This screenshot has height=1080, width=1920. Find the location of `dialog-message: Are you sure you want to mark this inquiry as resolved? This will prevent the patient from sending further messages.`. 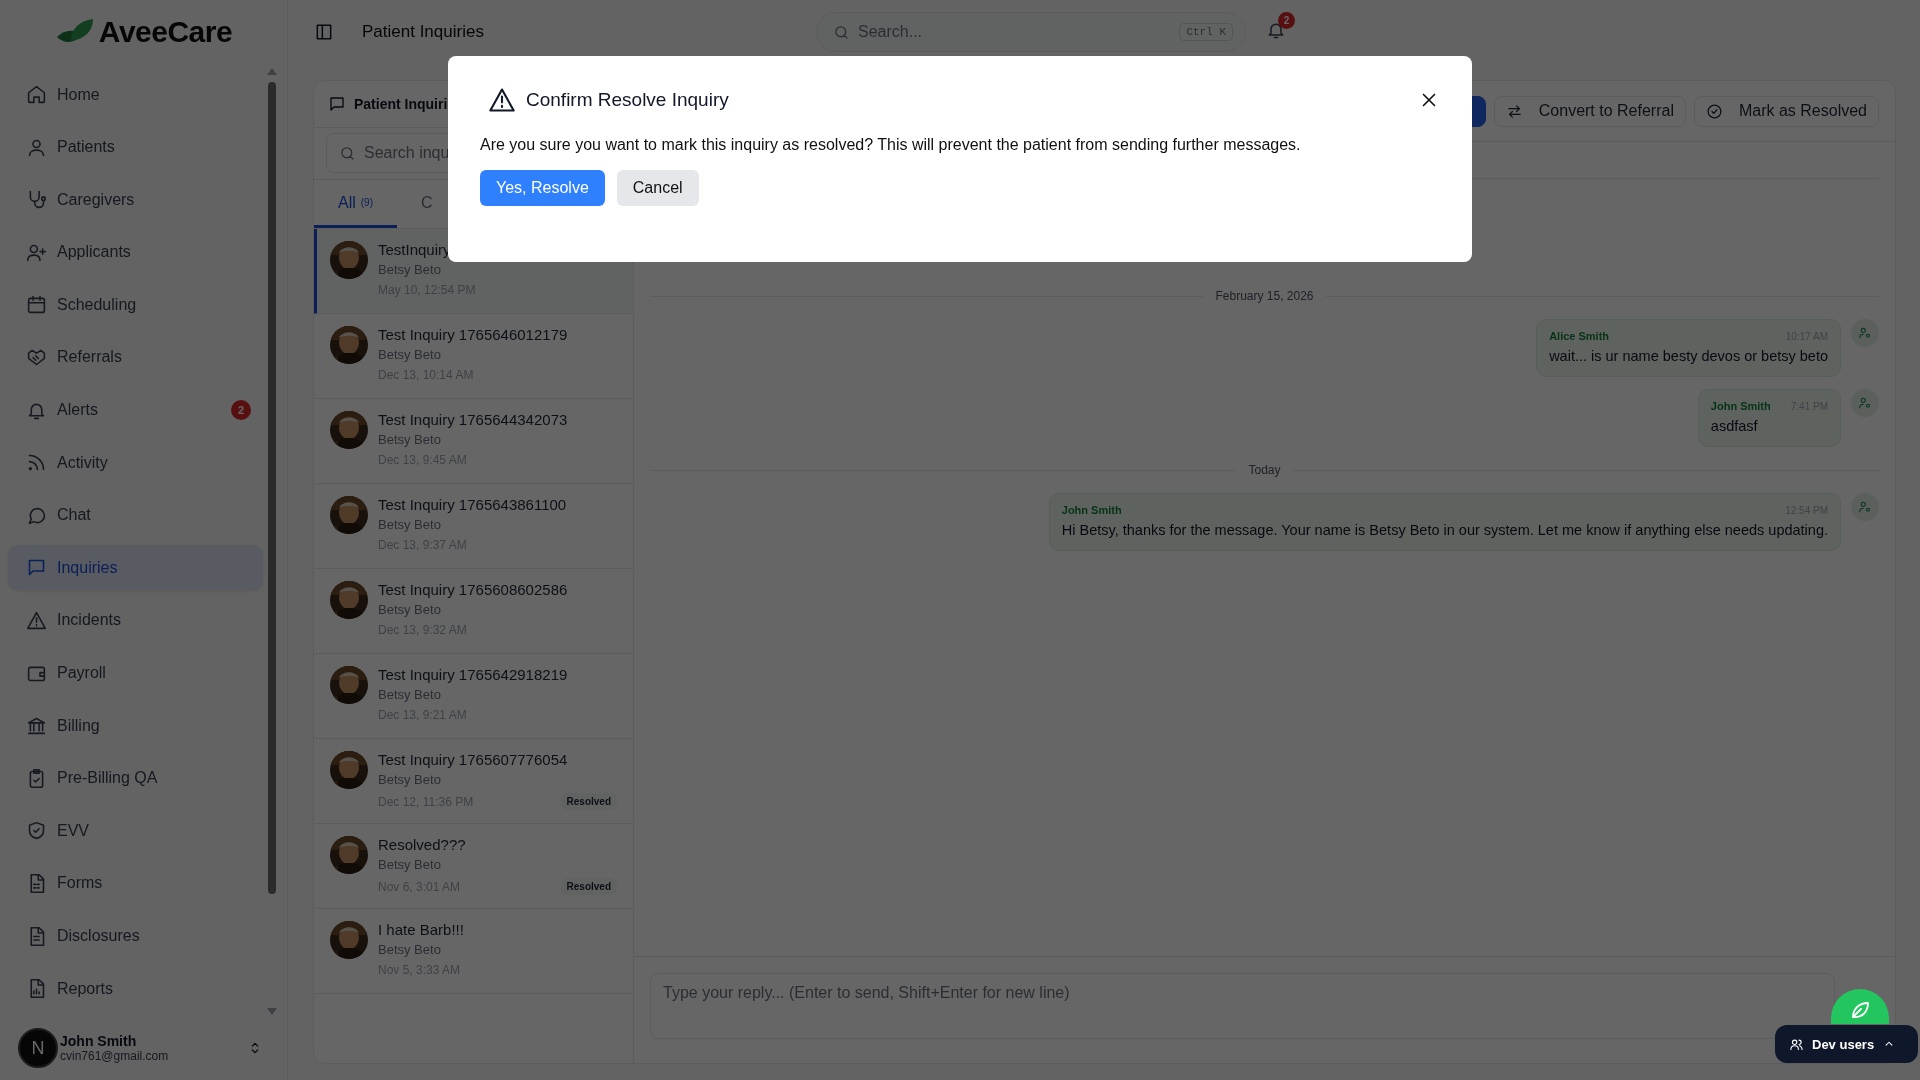

dialog-message: Are you sure you want to mark this inquiry as resolved? This will prevent the patient from sending further messages. is located at coordinates (891, 145).